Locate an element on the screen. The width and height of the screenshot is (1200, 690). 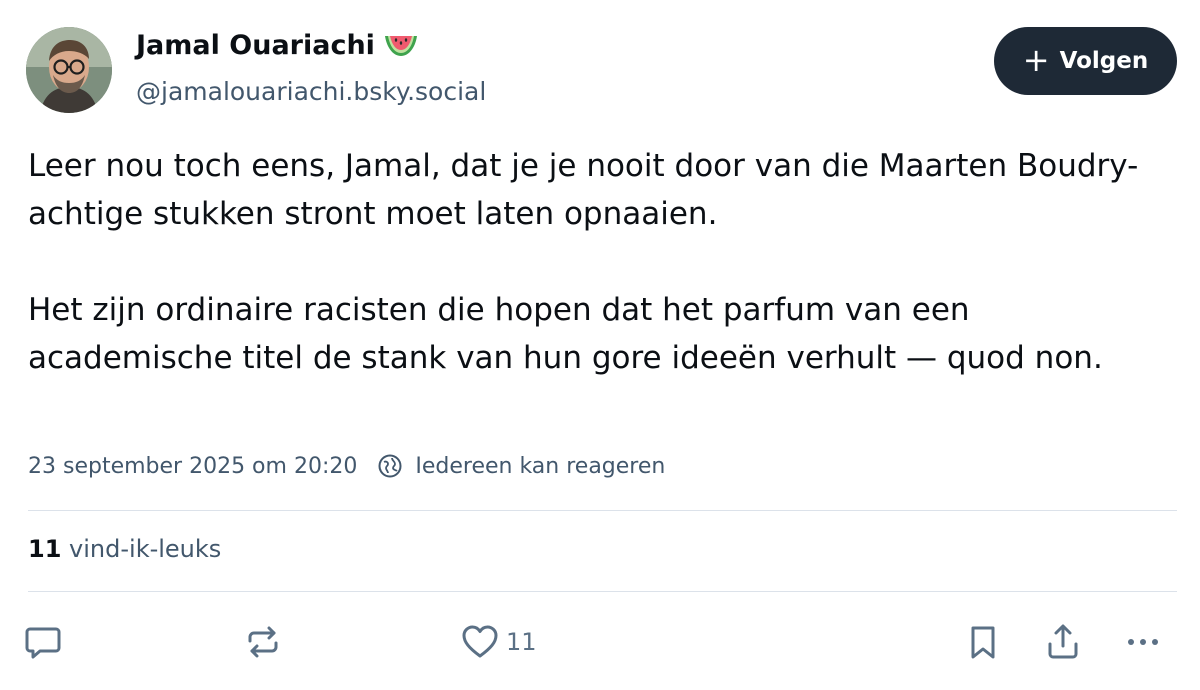
post-timestamp: 23 september 2025 om 20:20 is located at coordinates (192, 466).